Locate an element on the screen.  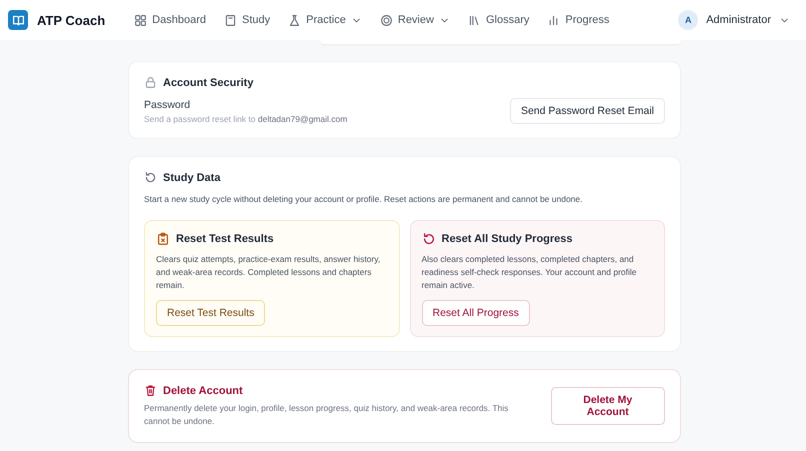
nav-link: Progress is located at coordinates (578, 20).